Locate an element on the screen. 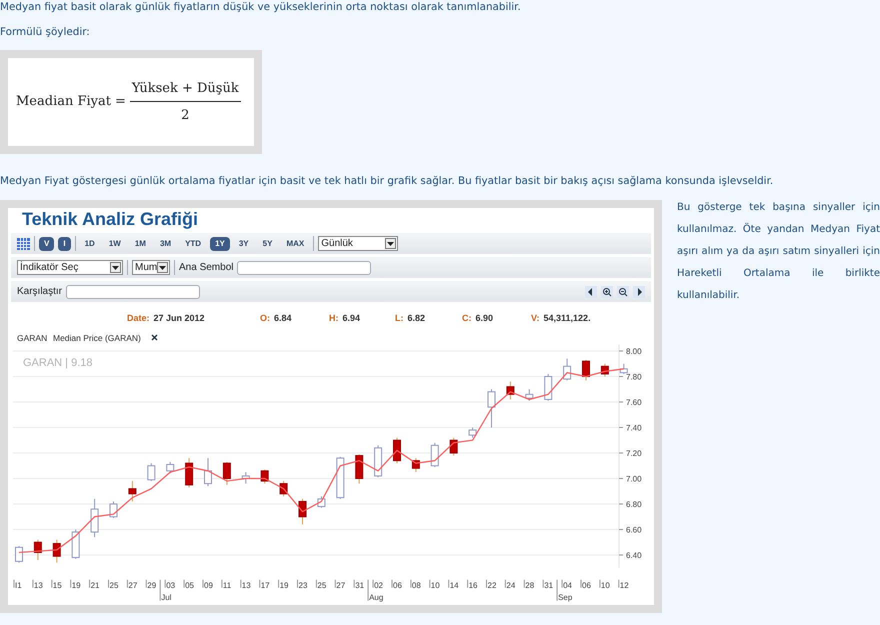 This screenshot has width=880, height=625. info-label: L: is located at coordinates (399, 319).